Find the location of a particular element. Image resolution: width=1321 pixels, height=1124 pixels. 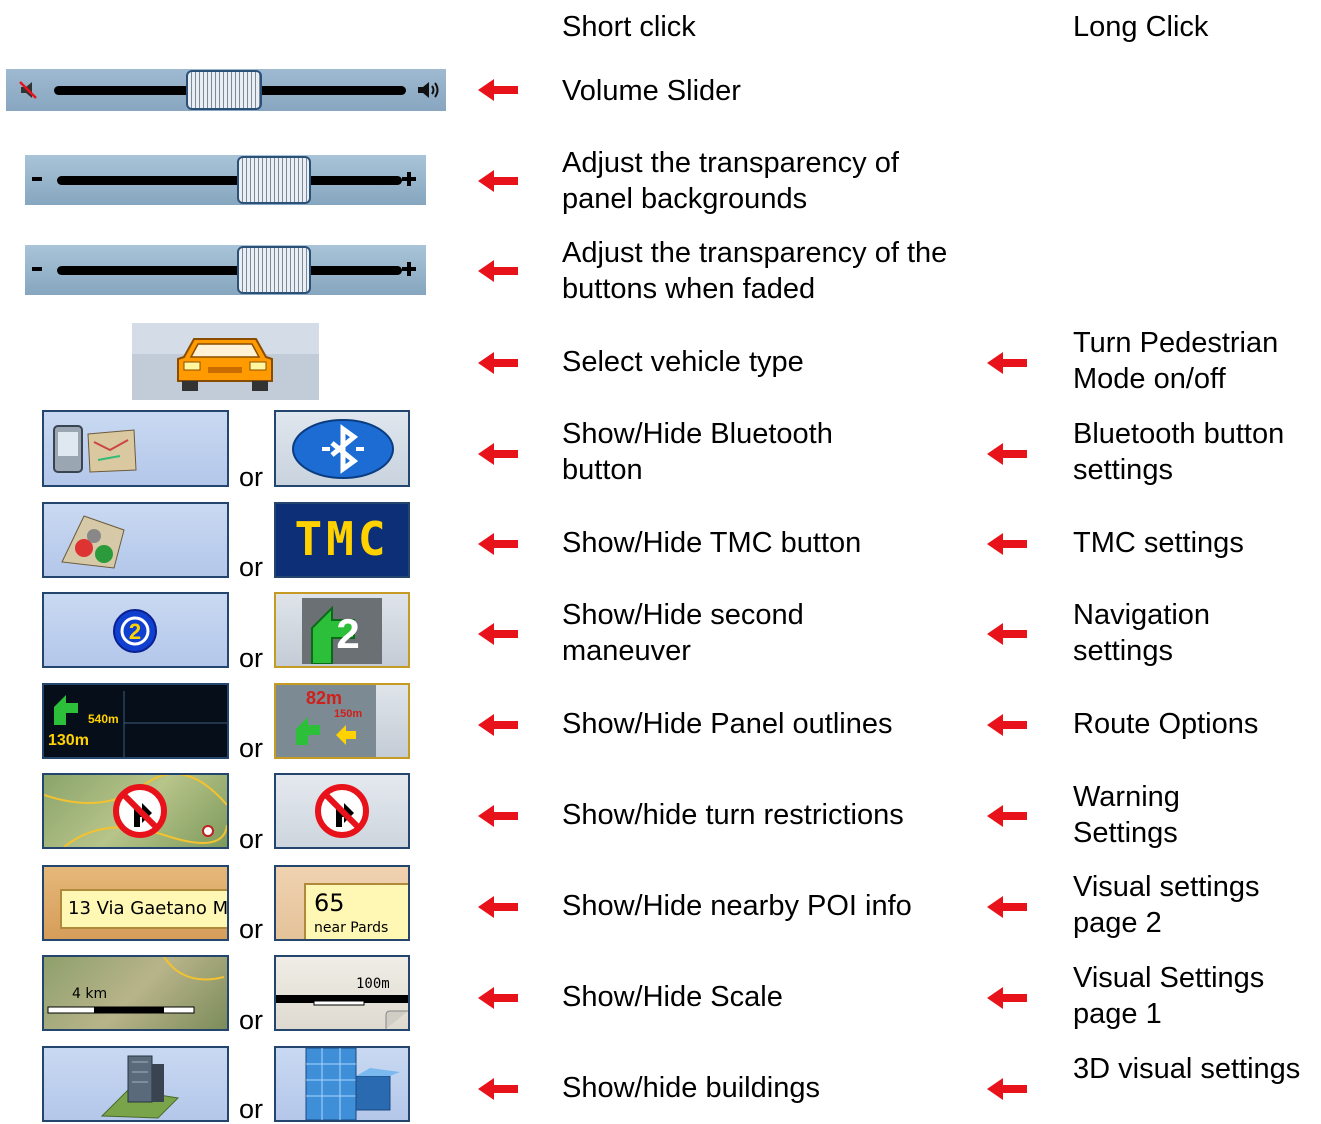

long-action-text: TMC settings is located at coordinates (1158, 543).